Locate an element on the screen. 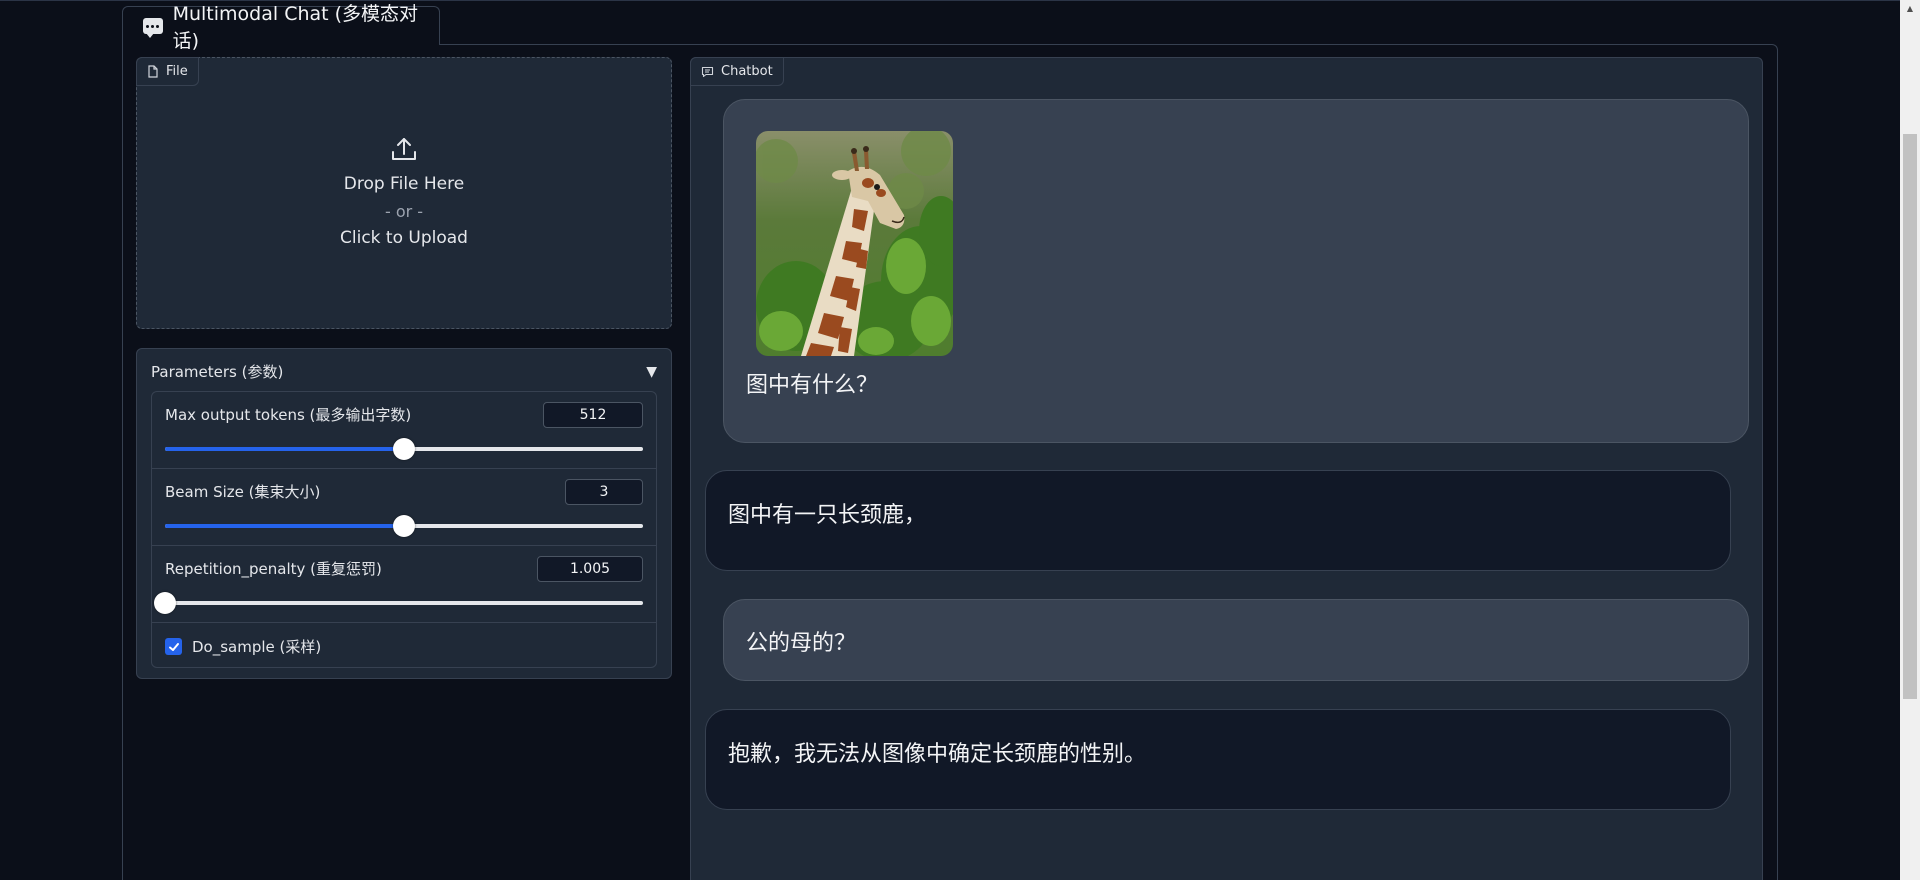 The height and width of the screenshot is (880, 1920). chat-bubble-icon is located at coordinates (153, 28).